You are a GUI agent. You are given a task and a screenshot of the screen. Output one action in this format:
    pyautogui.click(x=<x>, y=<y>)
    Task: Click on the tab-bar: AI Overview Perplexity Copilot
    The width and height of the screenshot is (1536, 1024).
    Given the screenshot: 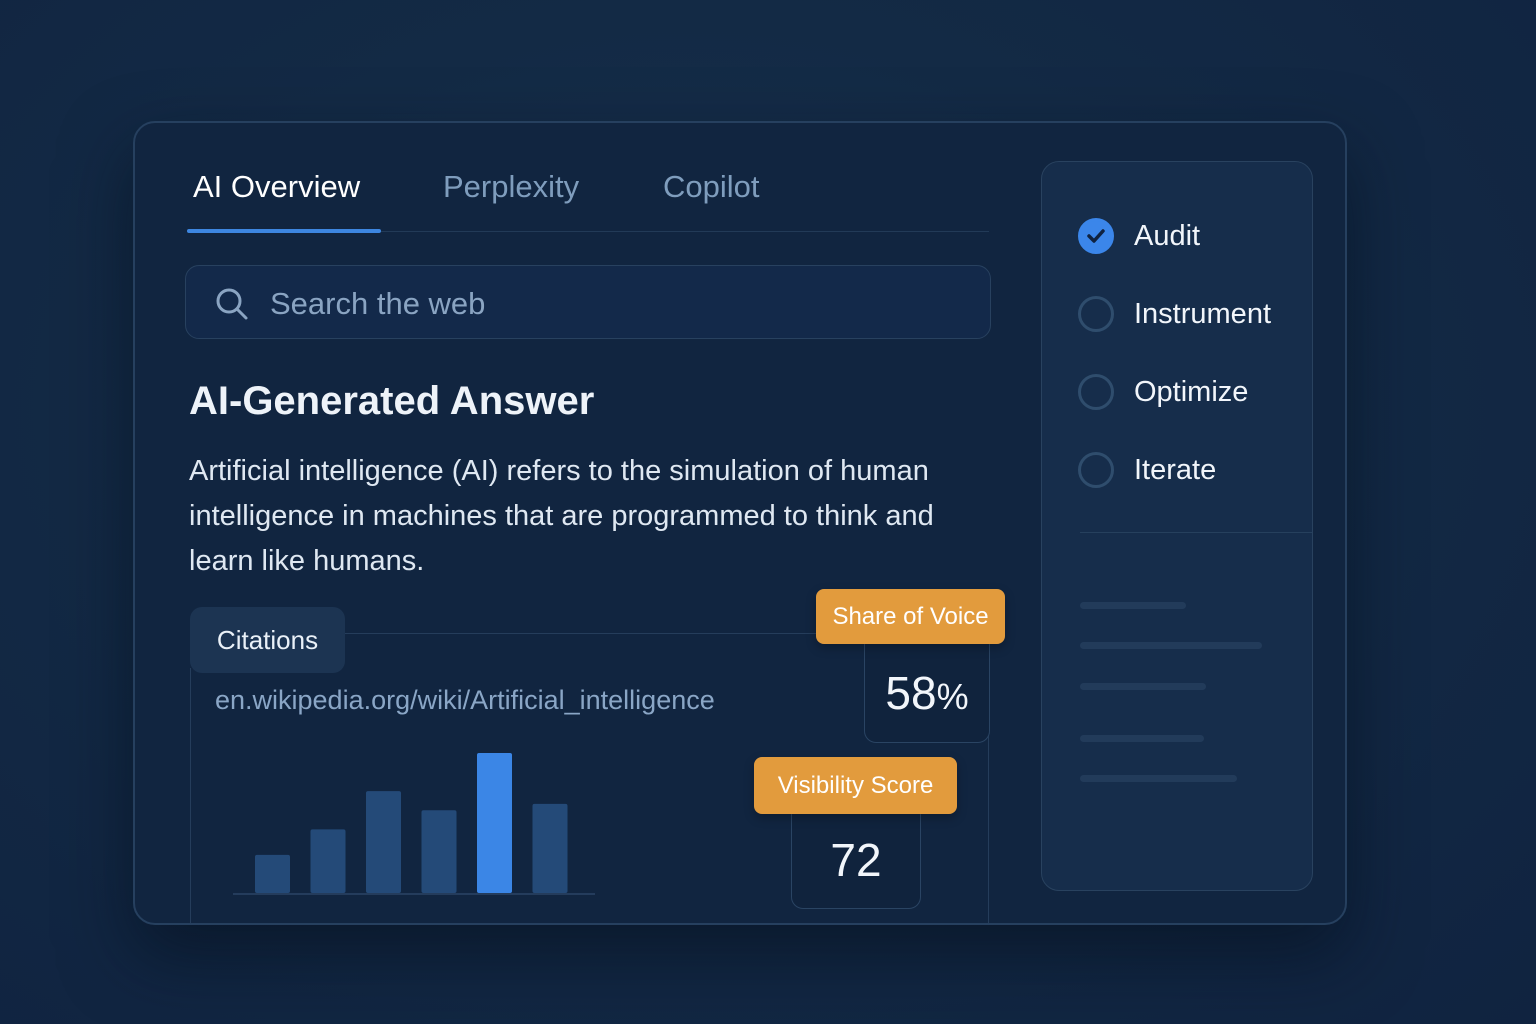 What is the action you would take?
    pyautogui.click(x=588, y=199)
    